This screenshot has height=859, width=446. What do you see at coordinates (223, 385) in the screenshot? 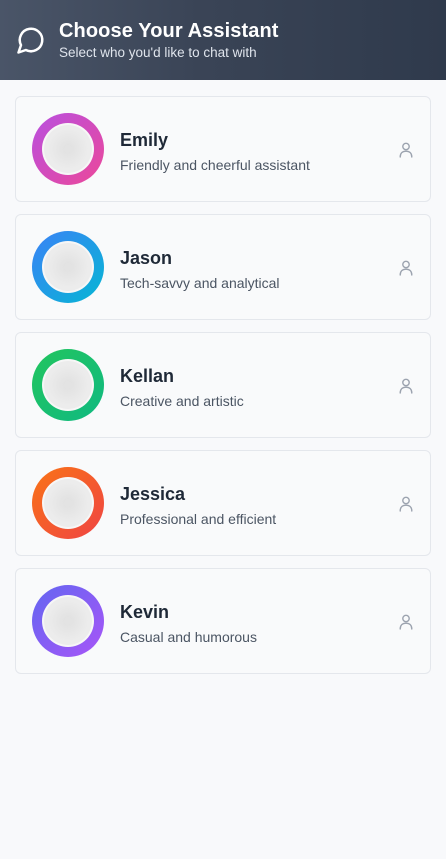
I see `assistant-card-kellan: Kellan Creative and artistic` at bounding box center [223, 385].